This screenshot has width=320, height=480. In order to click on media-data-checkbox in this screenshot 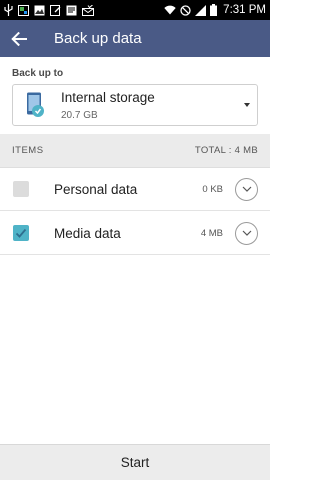, I will do `click(21, 233)`.